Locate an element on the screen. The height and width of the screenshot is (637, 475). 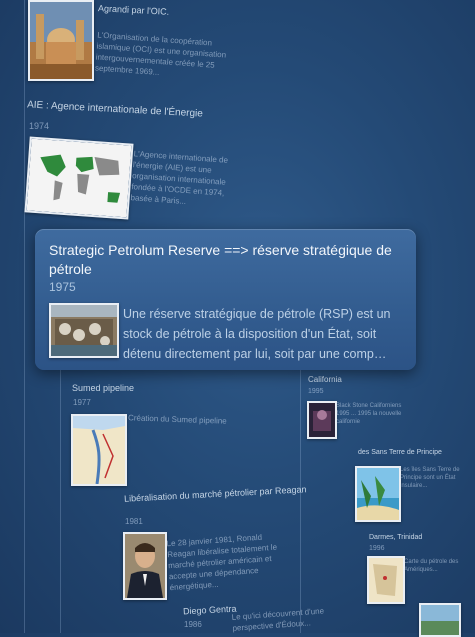
timeline-axis-right is located at coordinates (300, 501).